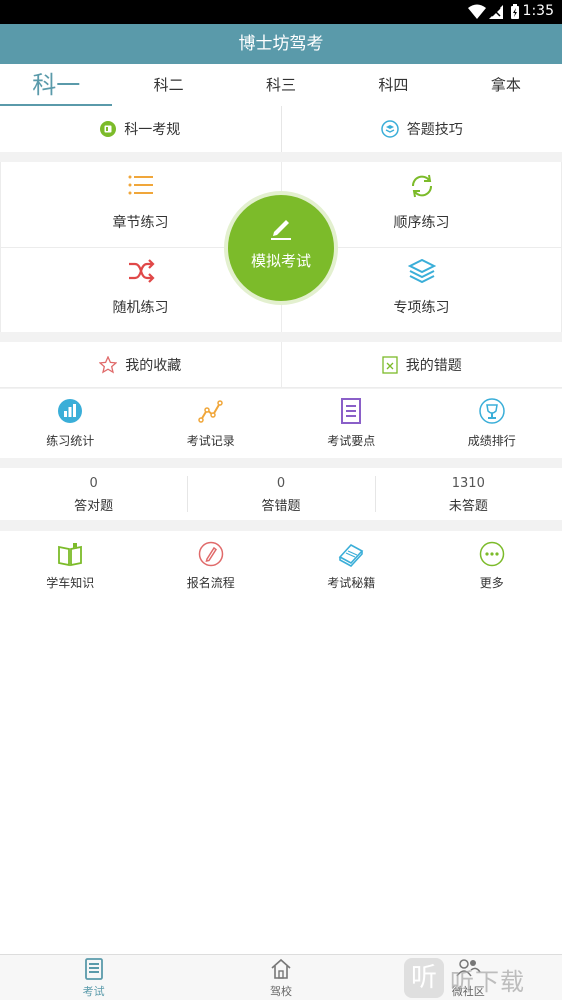 This screenshot has height=1000, width=562. What do you see at coordinates (491, 554) in the screenshot?
I see `more-dots-icon` at bounding box center [491, 554].